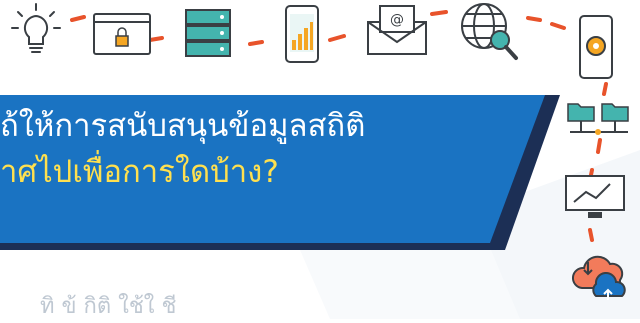 This screenshot has height=323, width=640. Describe the element at coordinates (599, 277) in the screenshot. I see `cloud-sync-icon` at that location.